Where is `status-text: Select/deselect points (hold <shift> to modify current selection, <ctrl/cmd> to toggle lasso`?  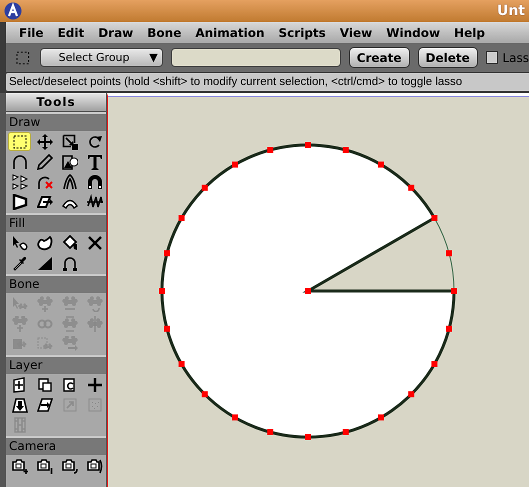 status-text: Select/deselect points (hold <shift> to modify current selection, <ctrl/cmd> to toggle lasso is located at coordinates (235, 82).